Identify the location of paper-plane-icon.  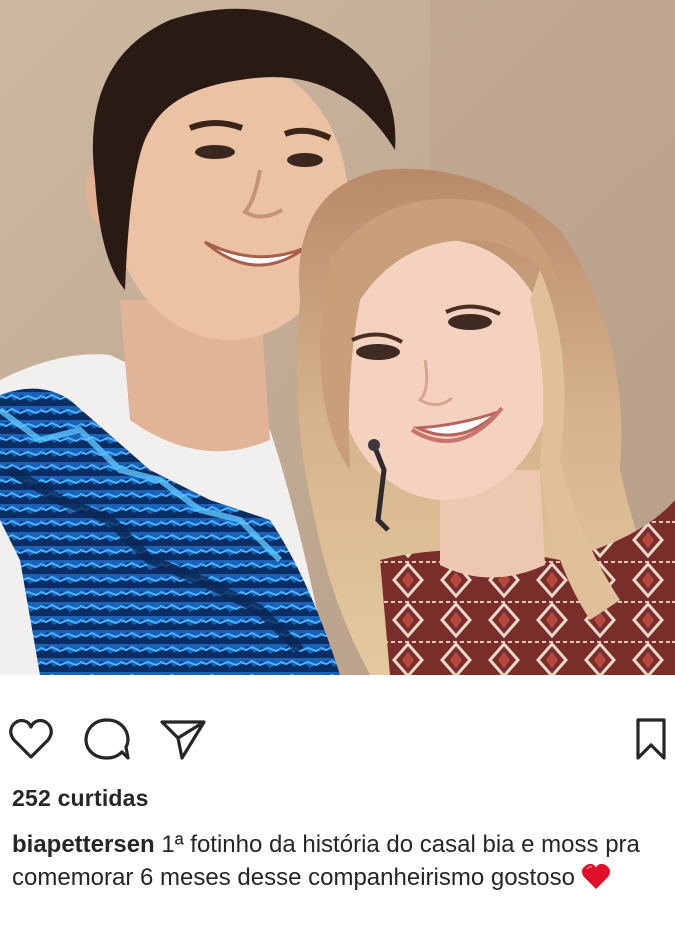
(183, 739).